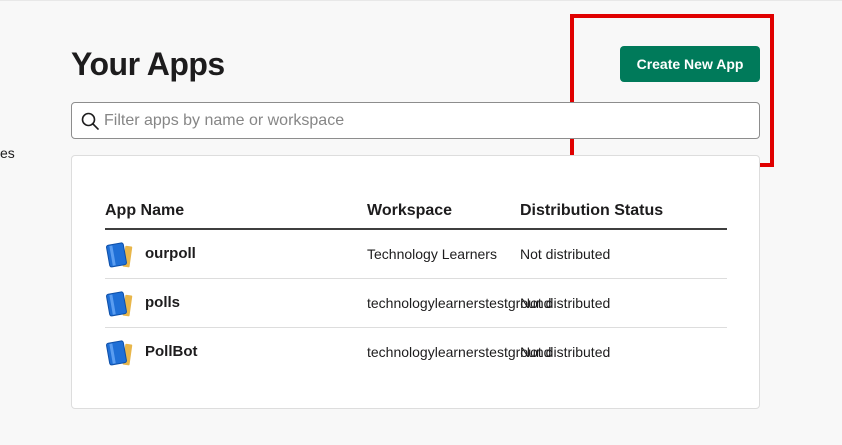 The width and height of the screenshot is (842, 445). I want to click on search-input, so click(431, 120).